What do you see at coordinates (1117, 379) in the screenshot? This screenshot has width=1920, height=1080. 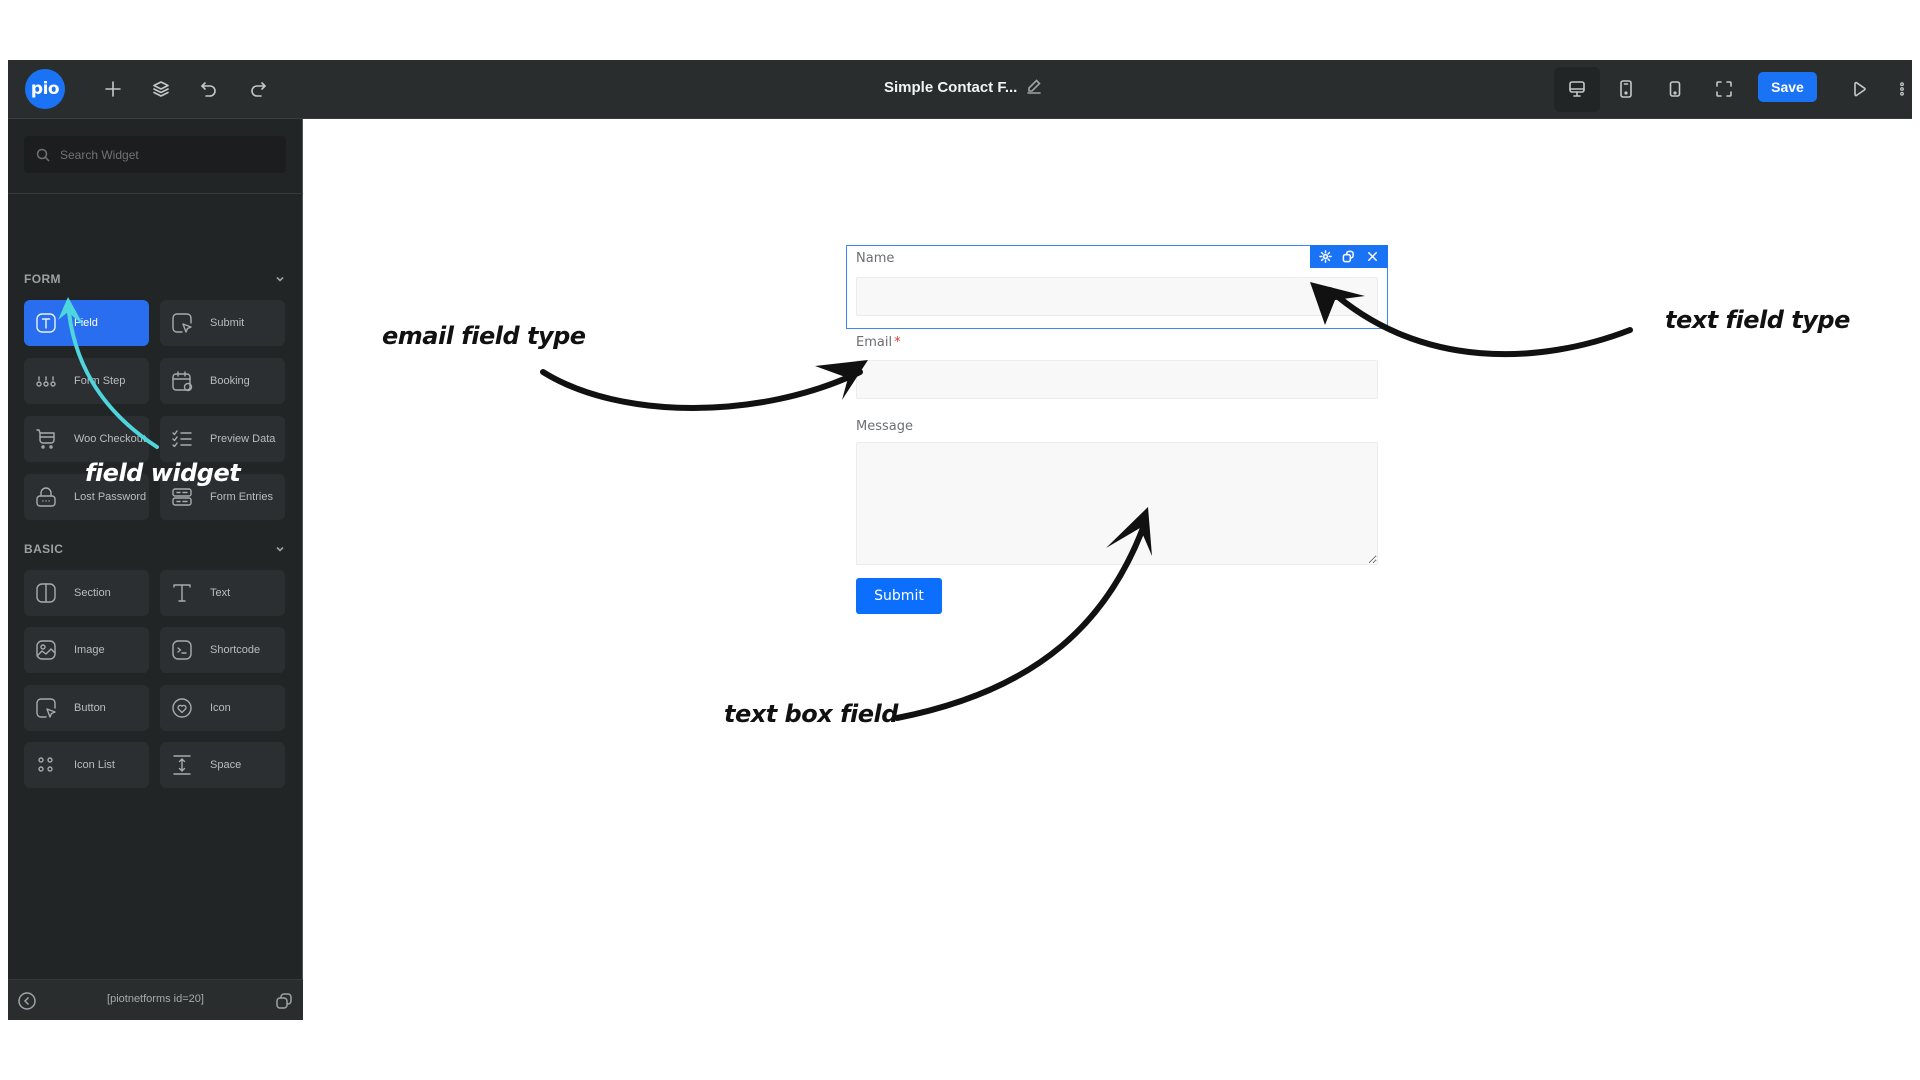 I see `email-input` at bounding box center [1117, 379].